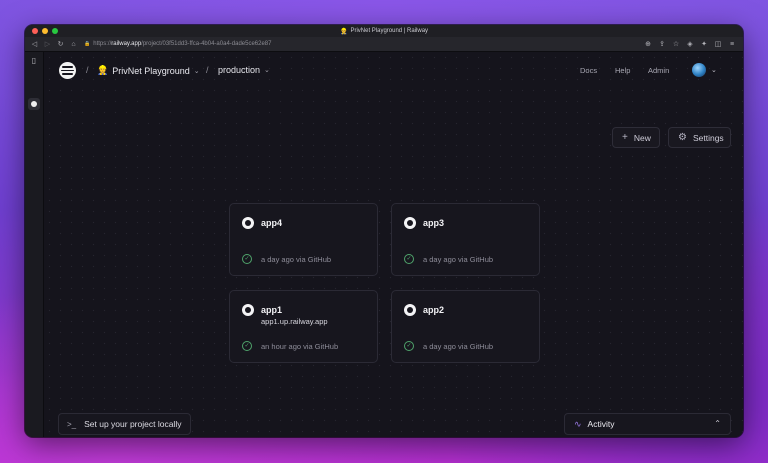 The height and width of the screenshot is (463, 768). What do you see at coordinates (647, 424) in the screenshot?
I see `activity-panel-toggle: ∿ Activity ⌃` at bounding box center [647, 424].